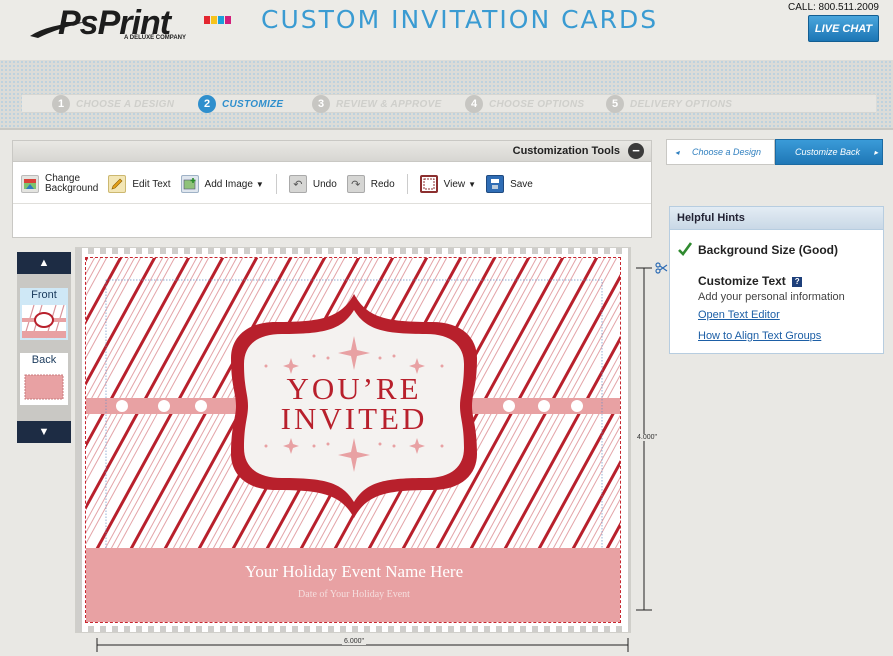 The height and width of the screenshot is (656, 893). I want to click on scroll-down-arrow-icon: ▼, so click(44, 432).